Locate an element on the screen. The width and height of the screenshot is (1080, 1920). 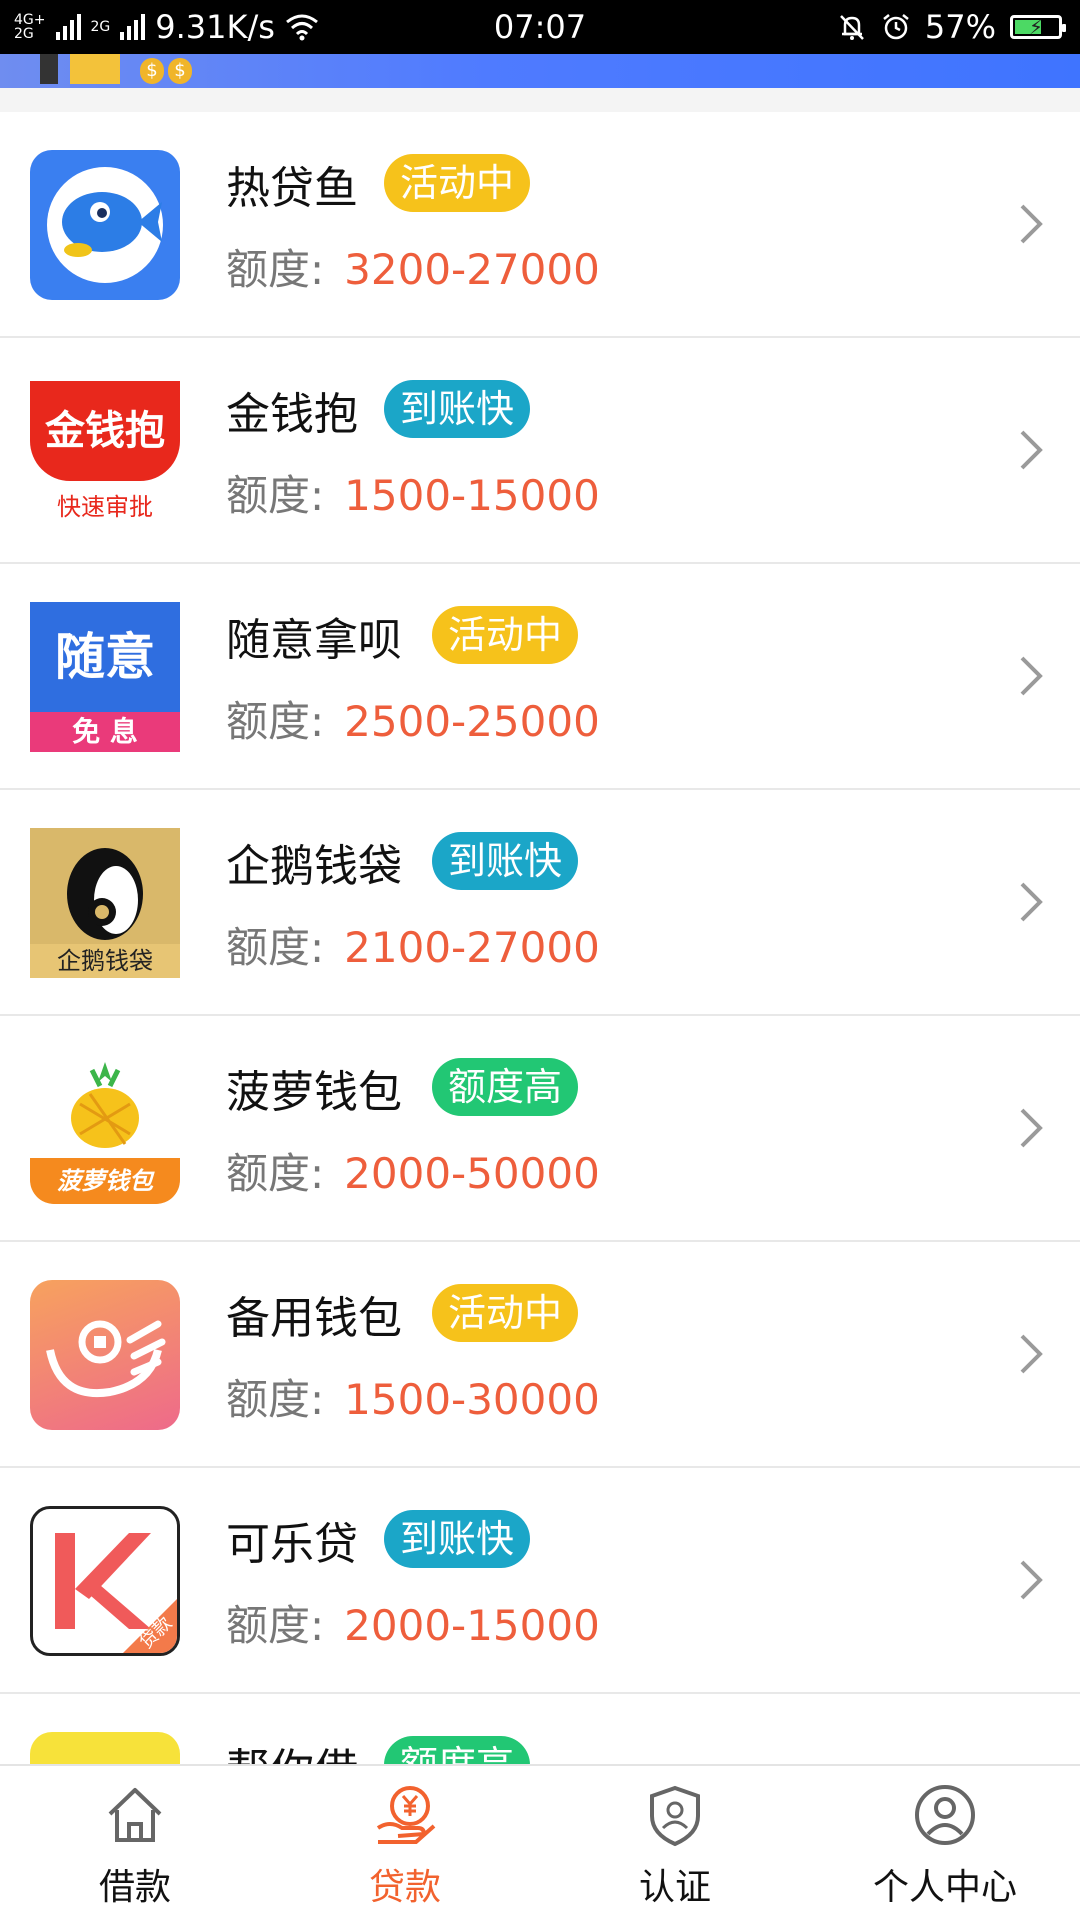
amount-value: 3200-27000 is located at coordinates (472, 269).